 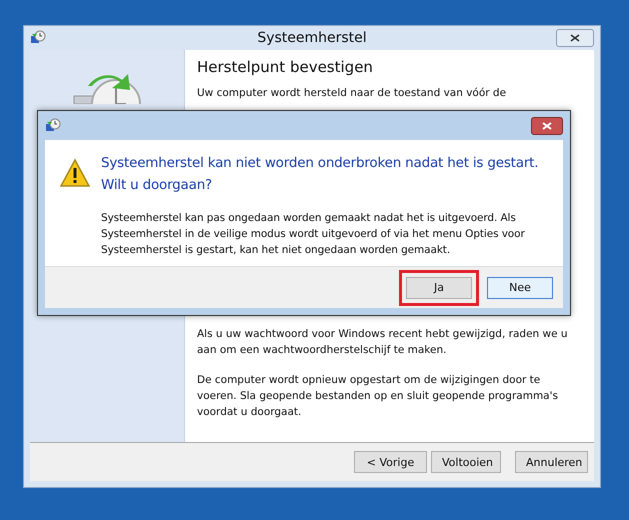 What do you see at coordinates (520, 287) in the screenshot?
I see `dialog-button: Nee` at bounding box center [520, 287].